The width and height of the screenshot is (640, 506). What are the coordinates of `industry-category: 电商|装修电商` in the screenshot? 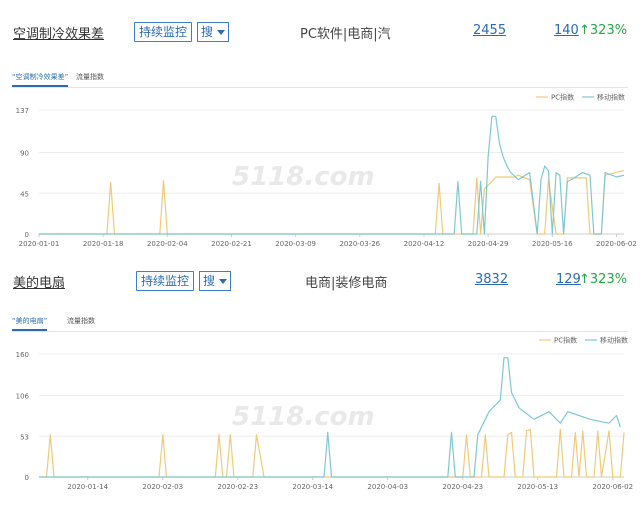 It's located at (346, 283).